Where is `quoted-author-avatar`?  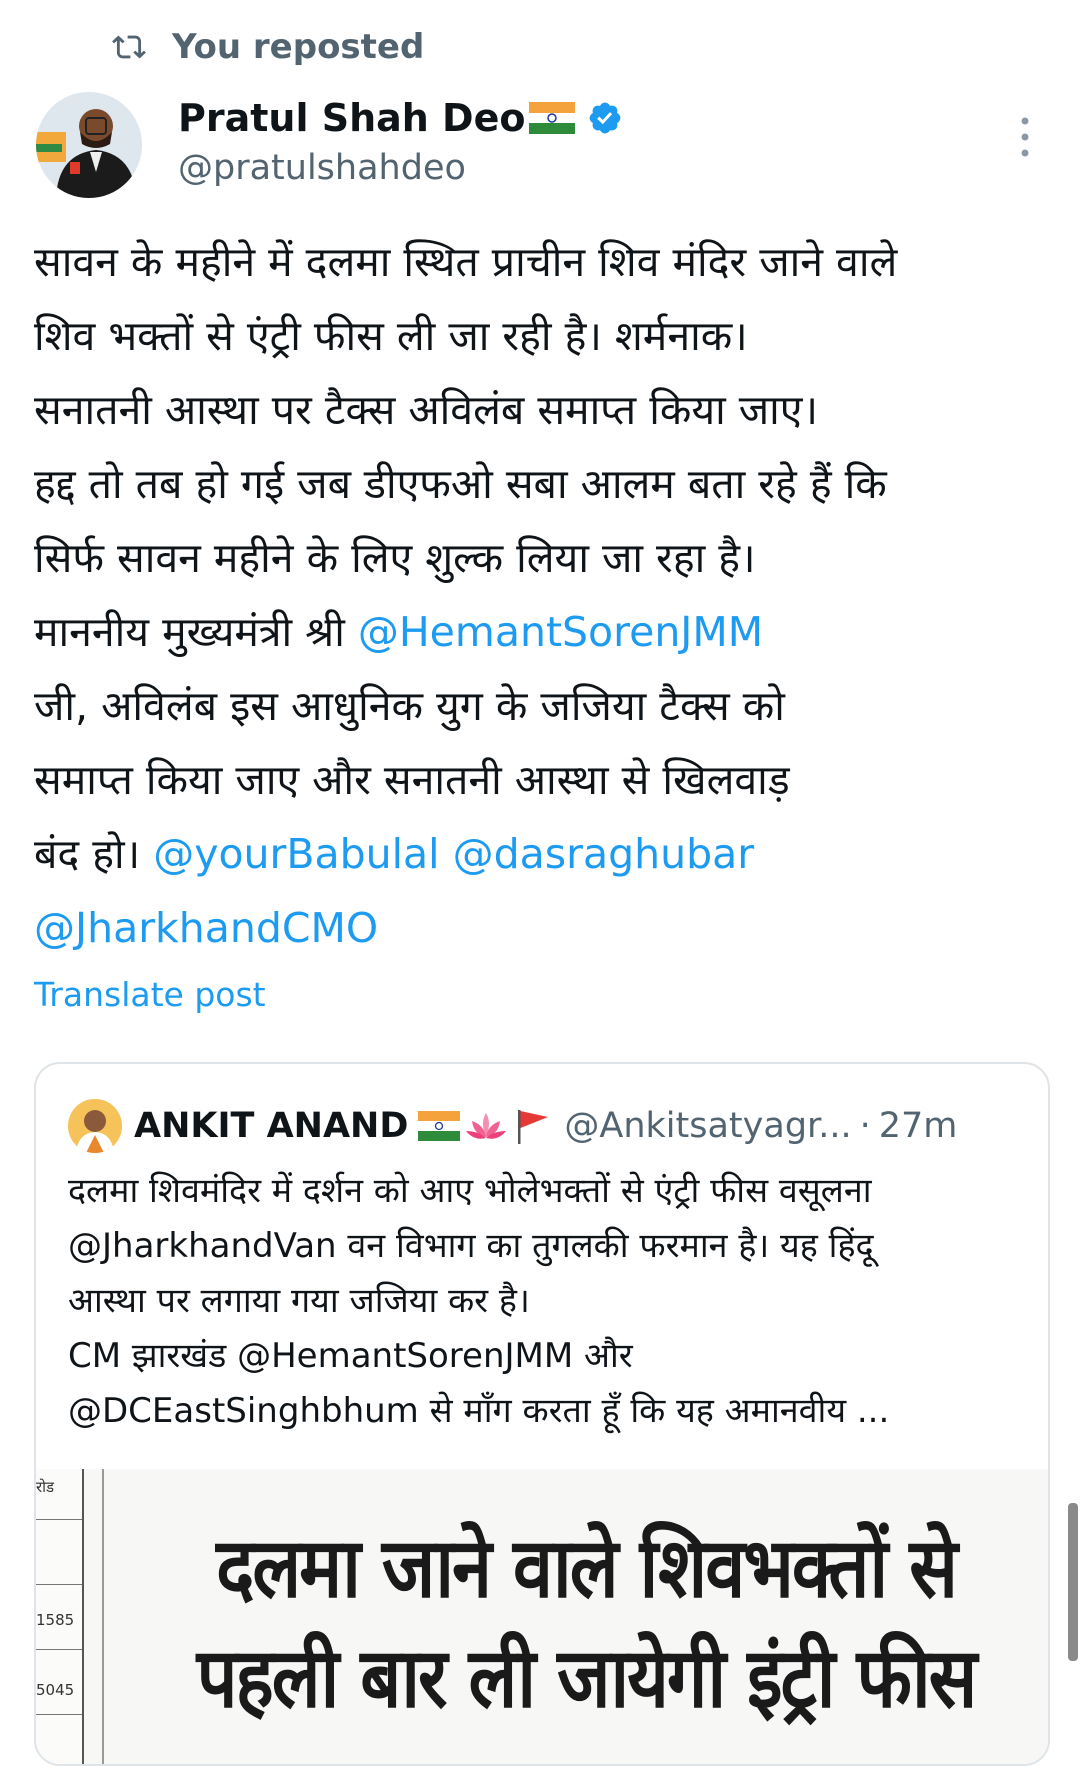
quoted-author-avatar is located at coordinates (95, 1126).